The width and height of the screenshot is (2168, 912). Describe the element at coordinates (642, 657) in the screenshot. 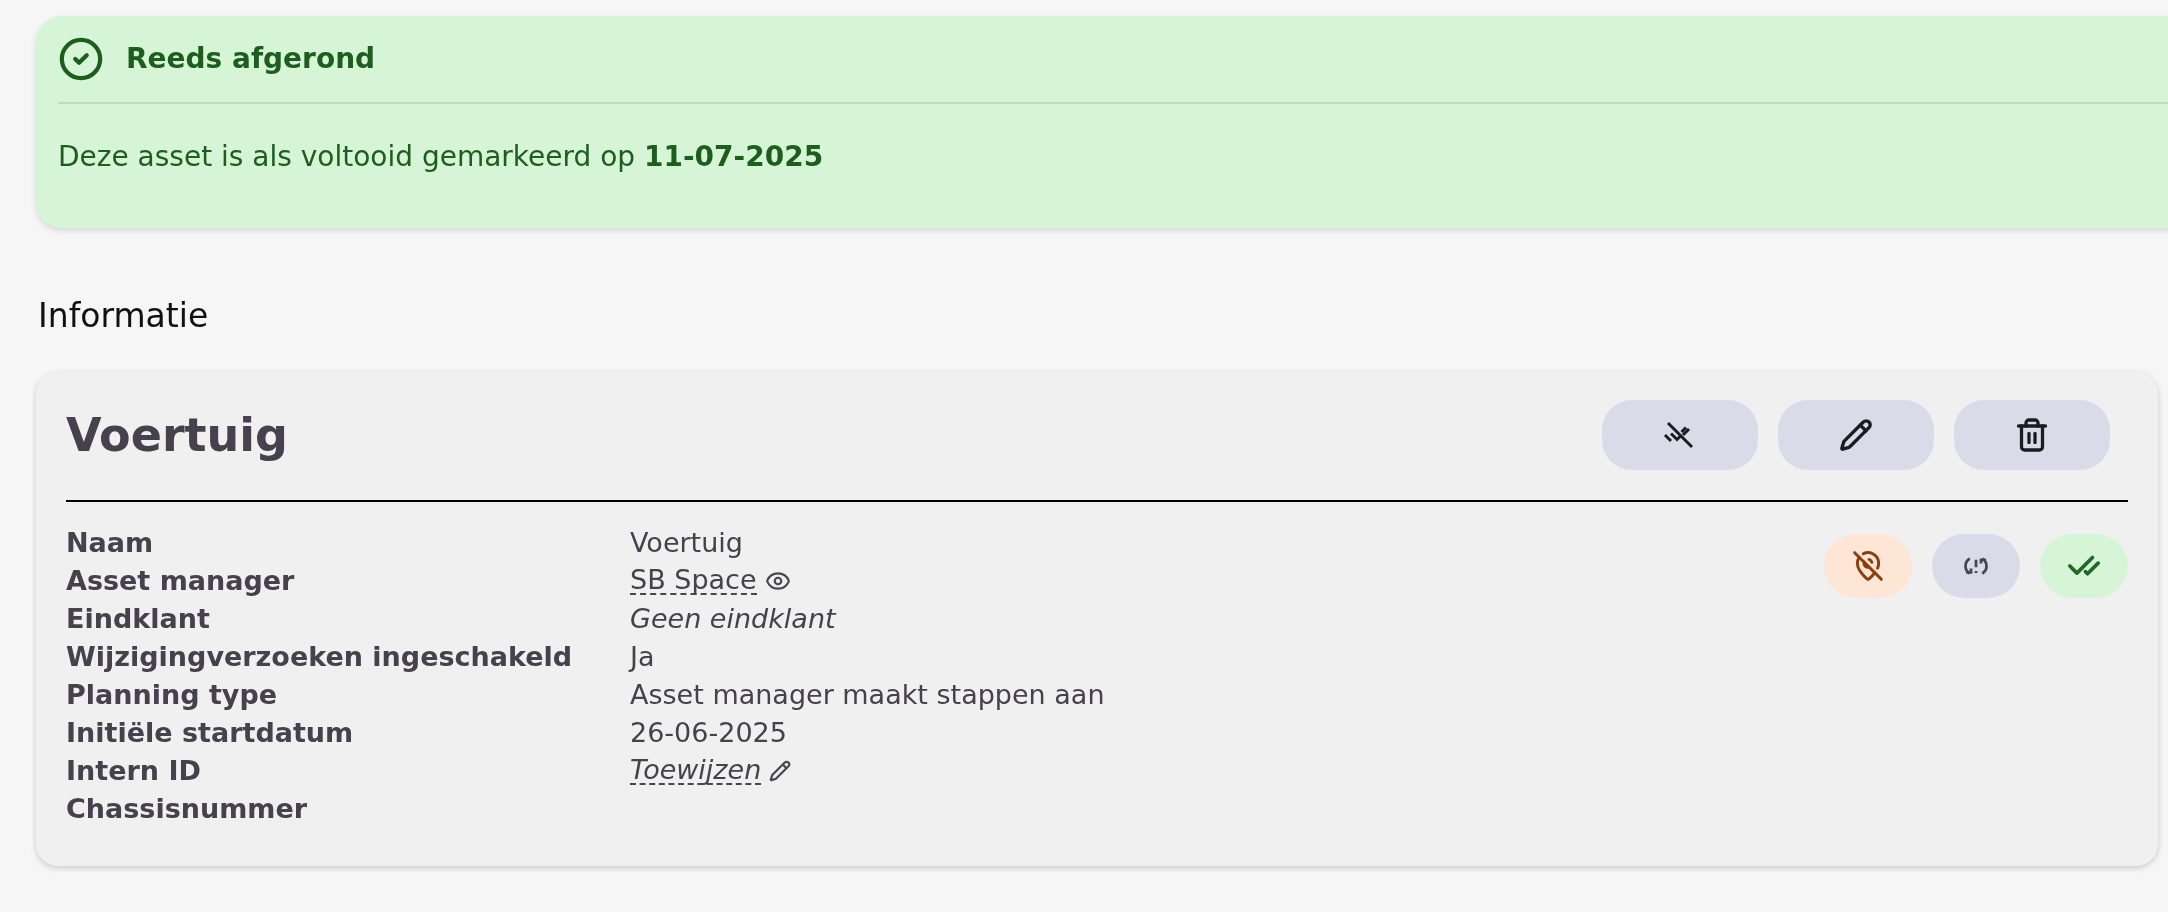

I see `field-value: Ja` at that location.